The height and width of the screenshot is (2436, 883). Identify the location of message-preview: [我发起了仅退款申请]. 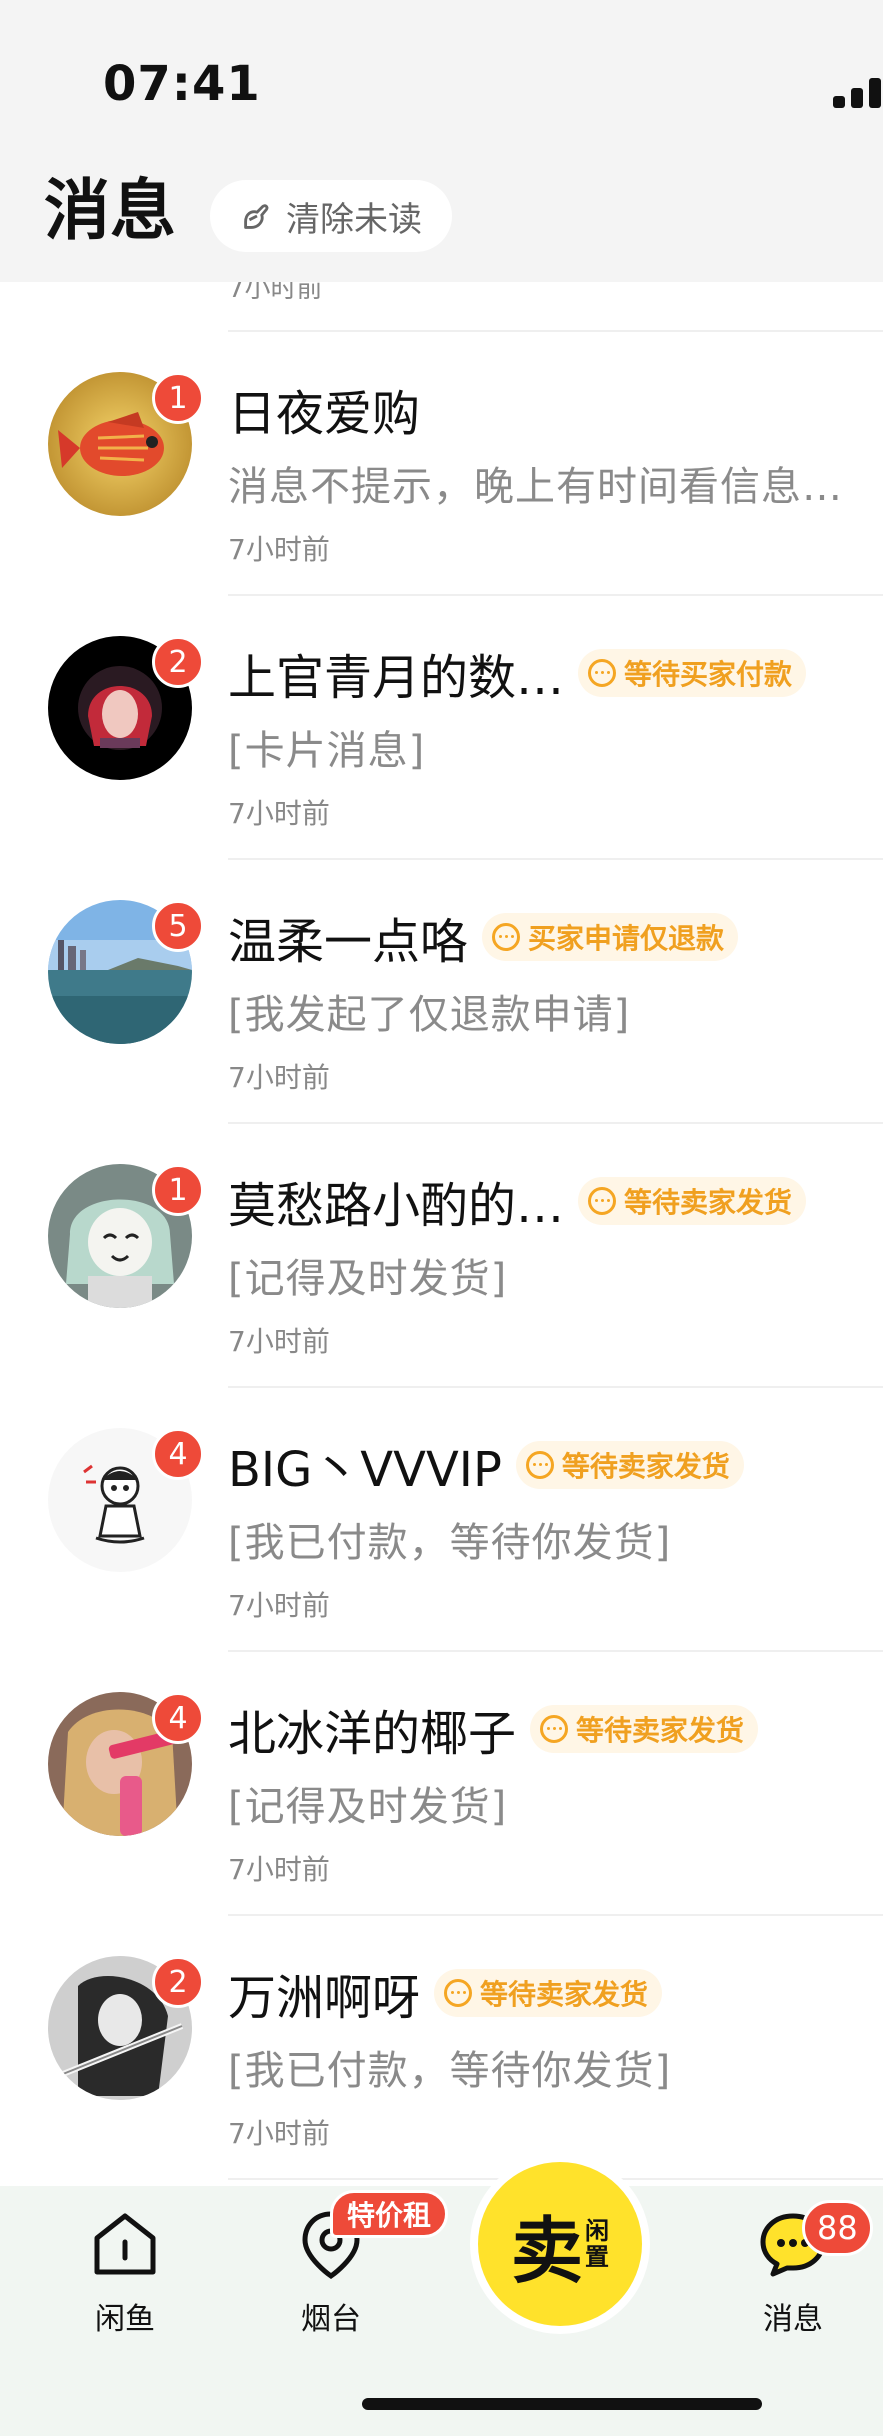
(429, 1015).